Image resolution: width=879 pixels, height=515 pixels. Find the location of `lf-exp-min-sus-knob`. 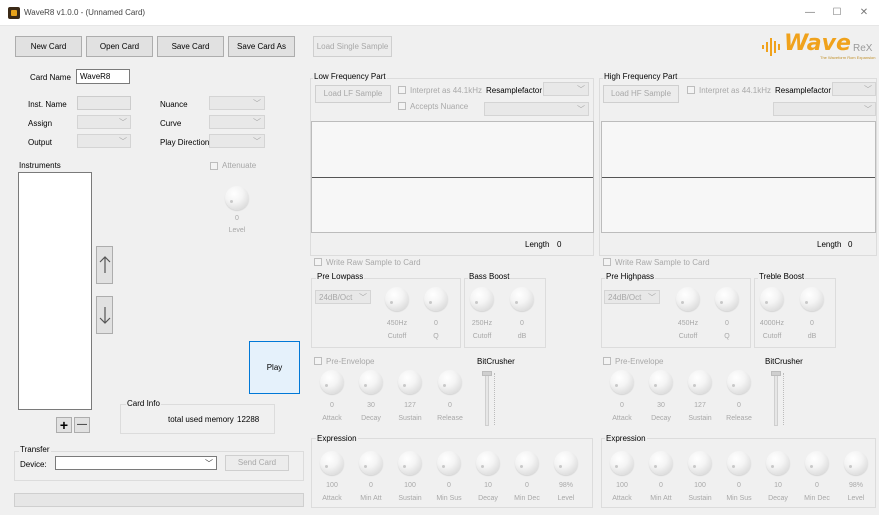

lf-exp-min-sus-knob is located at coordinates (449, 463).